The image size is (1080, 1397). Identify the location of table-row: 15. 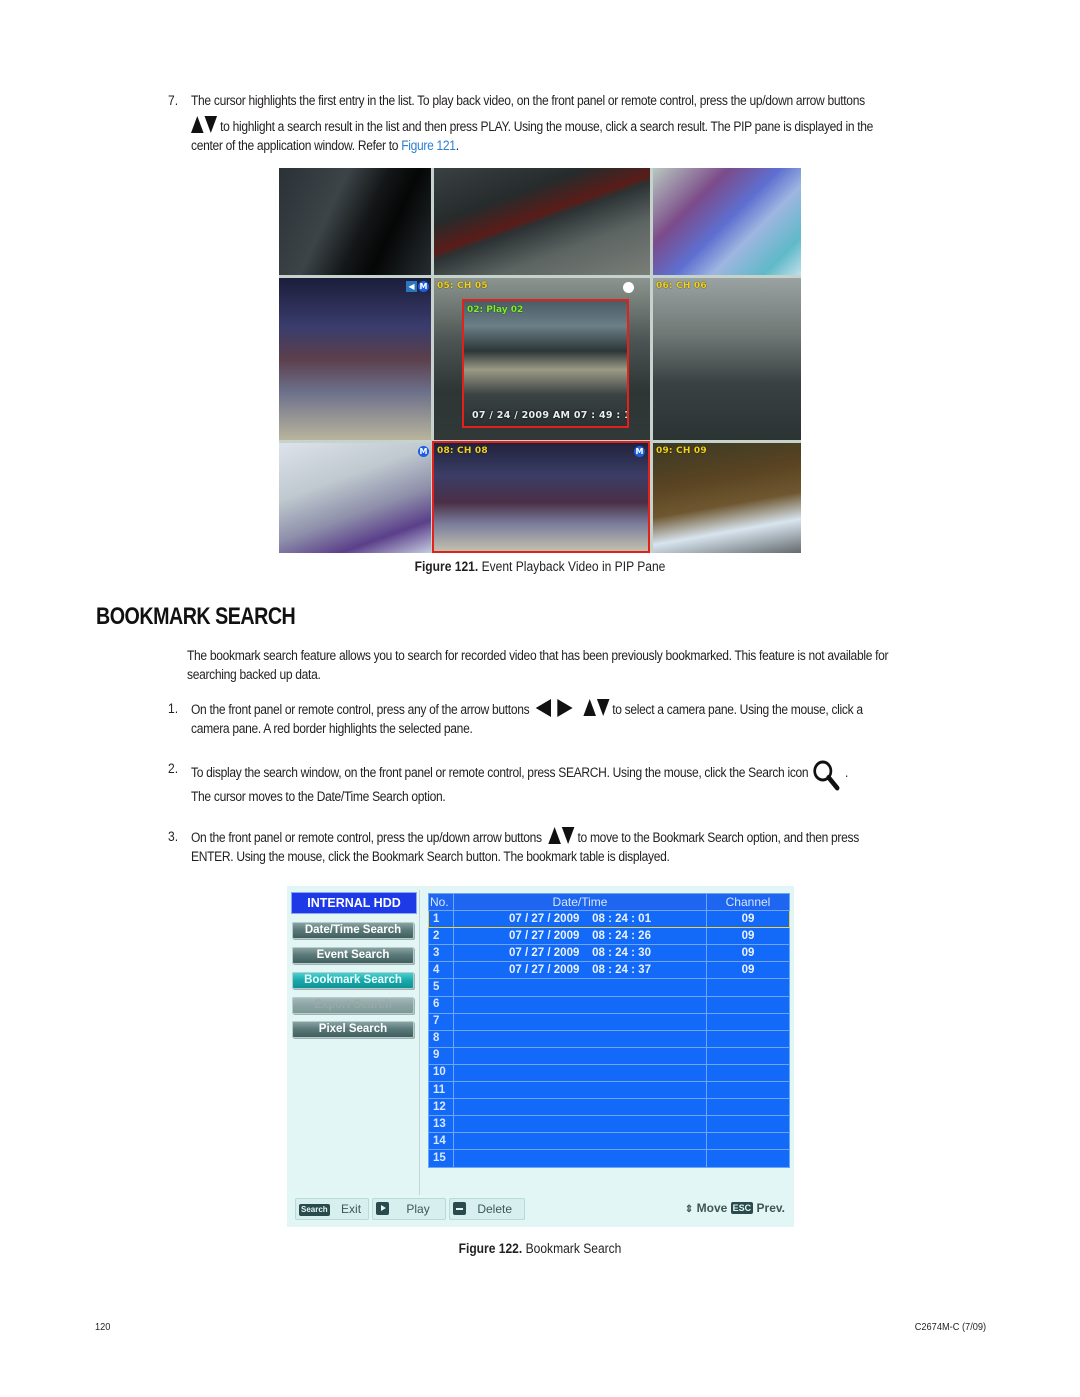
(609, 1158).